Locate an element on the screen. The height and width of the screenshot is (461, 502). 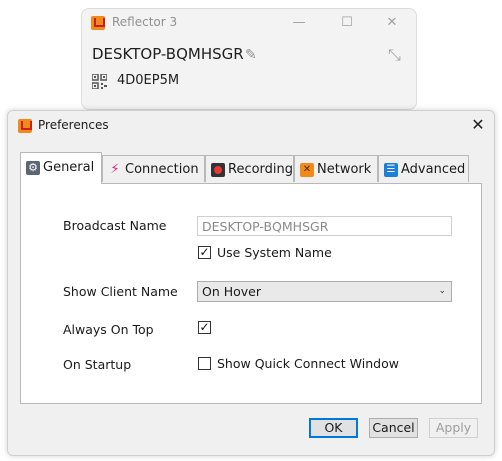
reflector-app-icon is located at coordinates (98, 23).